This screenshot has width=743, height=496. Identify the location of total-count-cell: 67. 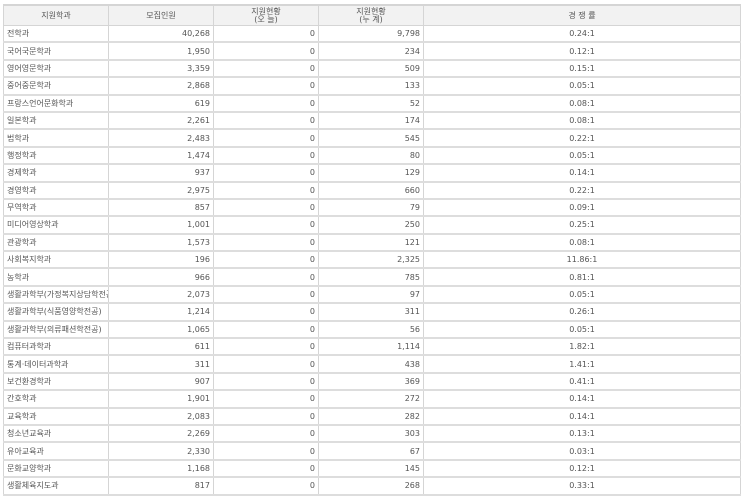
(371, 451).